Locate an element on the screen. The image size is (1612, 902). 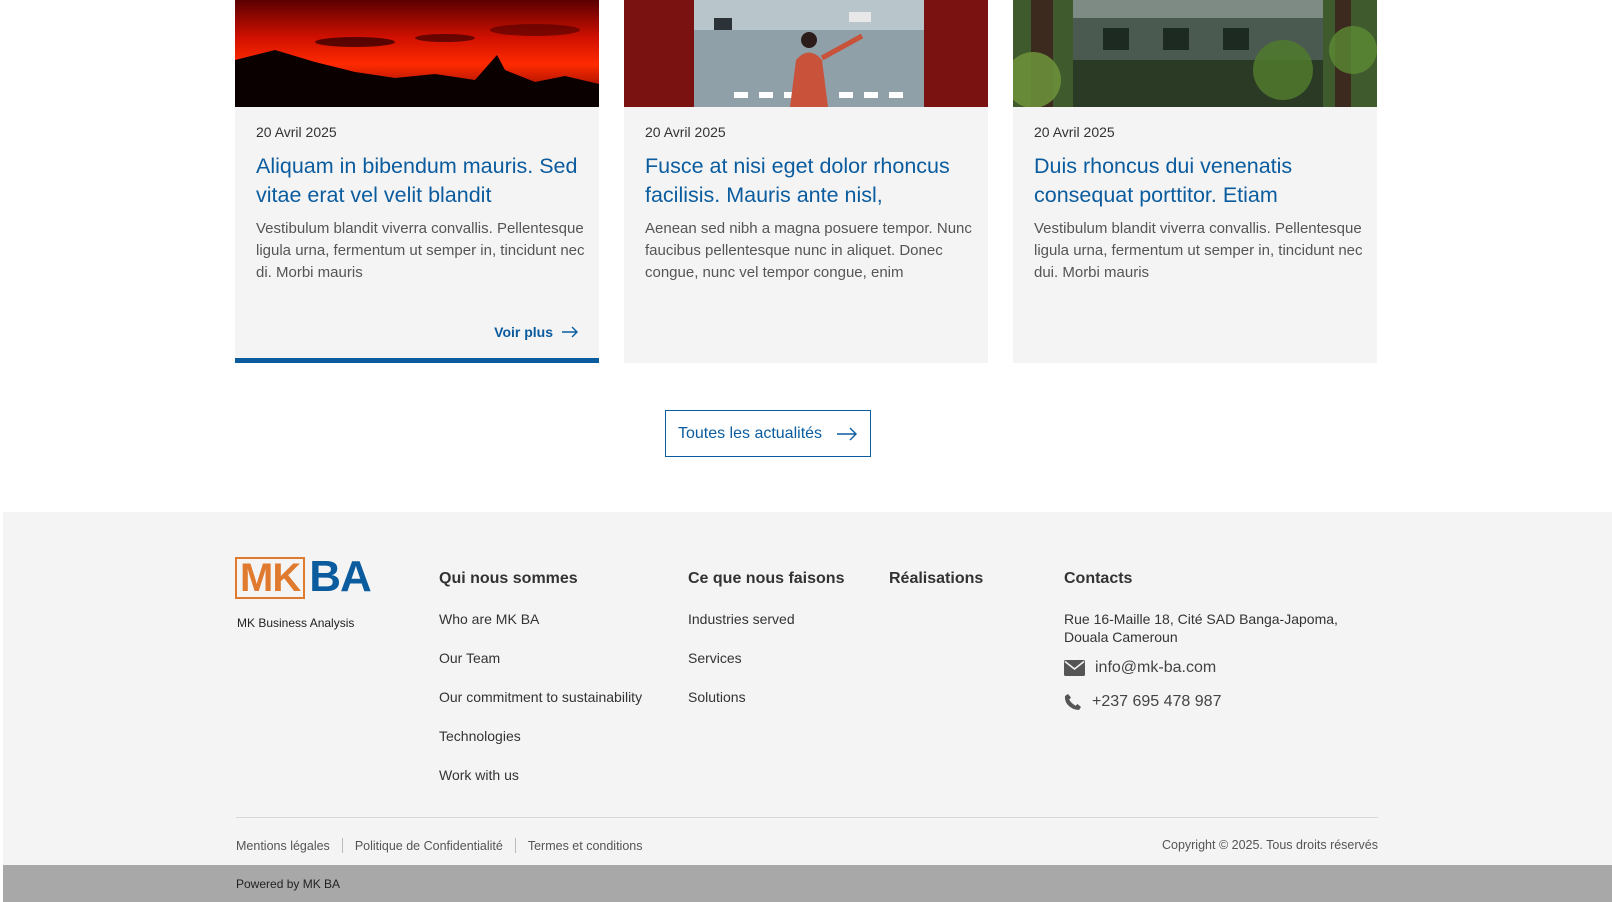
contact-email: info@mk-ba.com is located at coordinates (1209, 668).